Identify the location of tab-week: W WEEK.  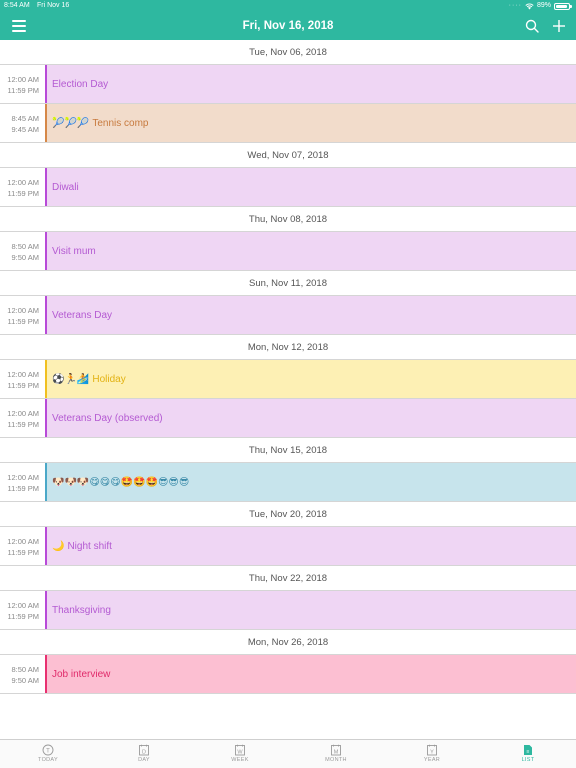
(240, 754).